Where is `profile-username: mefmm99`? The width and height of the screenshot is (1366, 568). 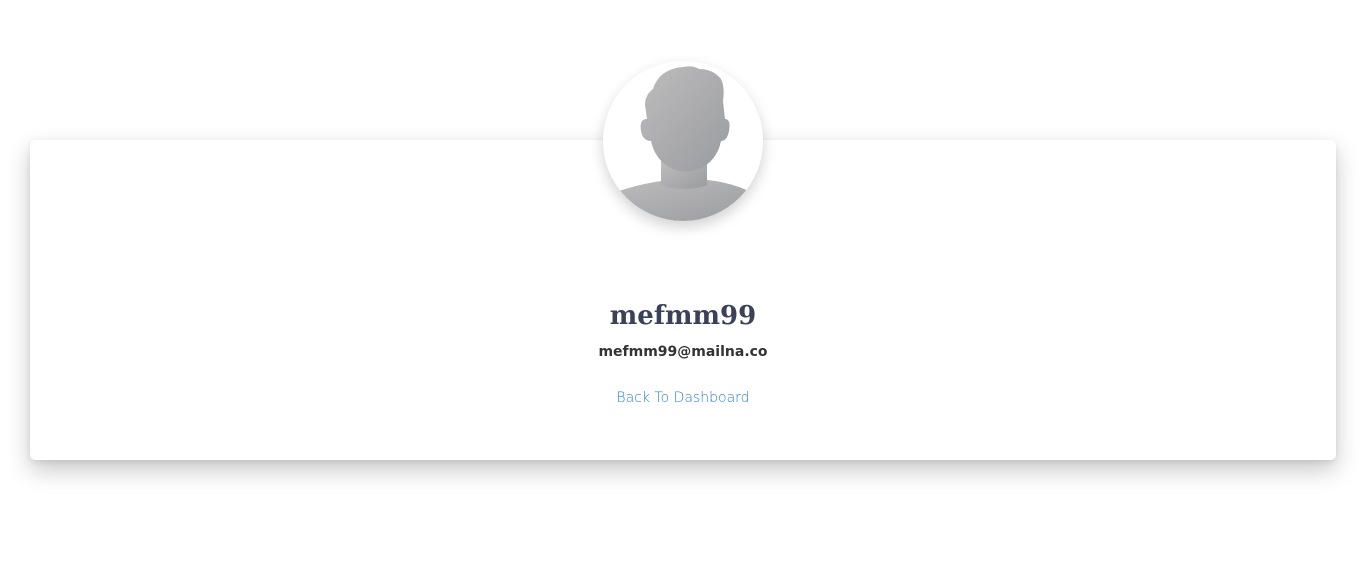 profile-username: mefmm99 is located at coordinates (683, 316).